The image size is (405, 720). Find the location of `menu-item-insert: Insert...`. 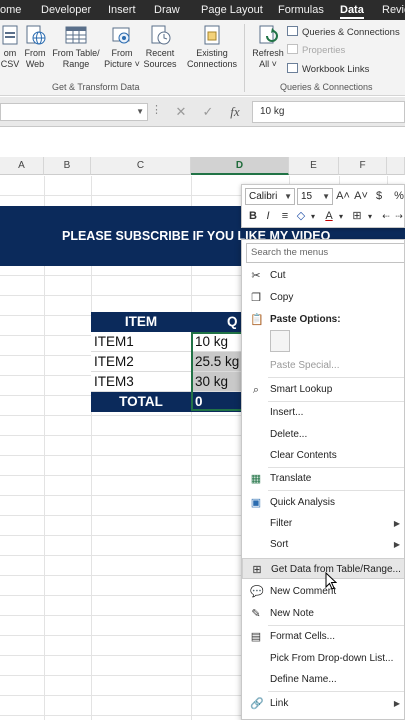

menu-item-insert: Insert... is located at coordinates (323, 412).